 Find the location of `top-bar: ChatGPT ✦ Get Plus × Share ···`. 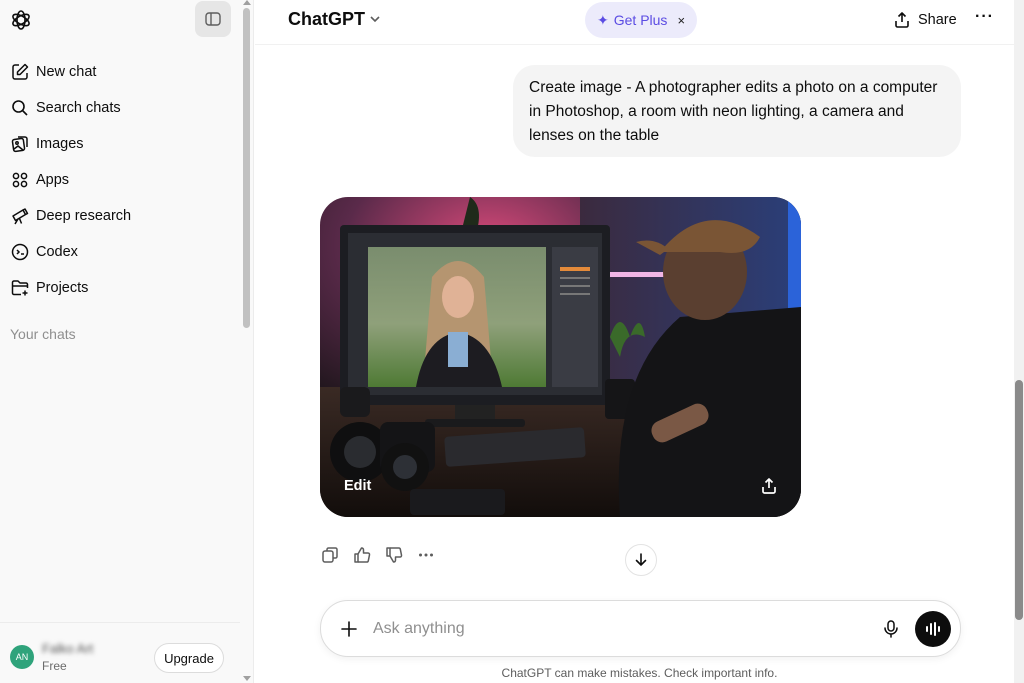

top-bar: ChatGPT ✦ Get Plus × Share ··· is located at coordinates (639, 22).